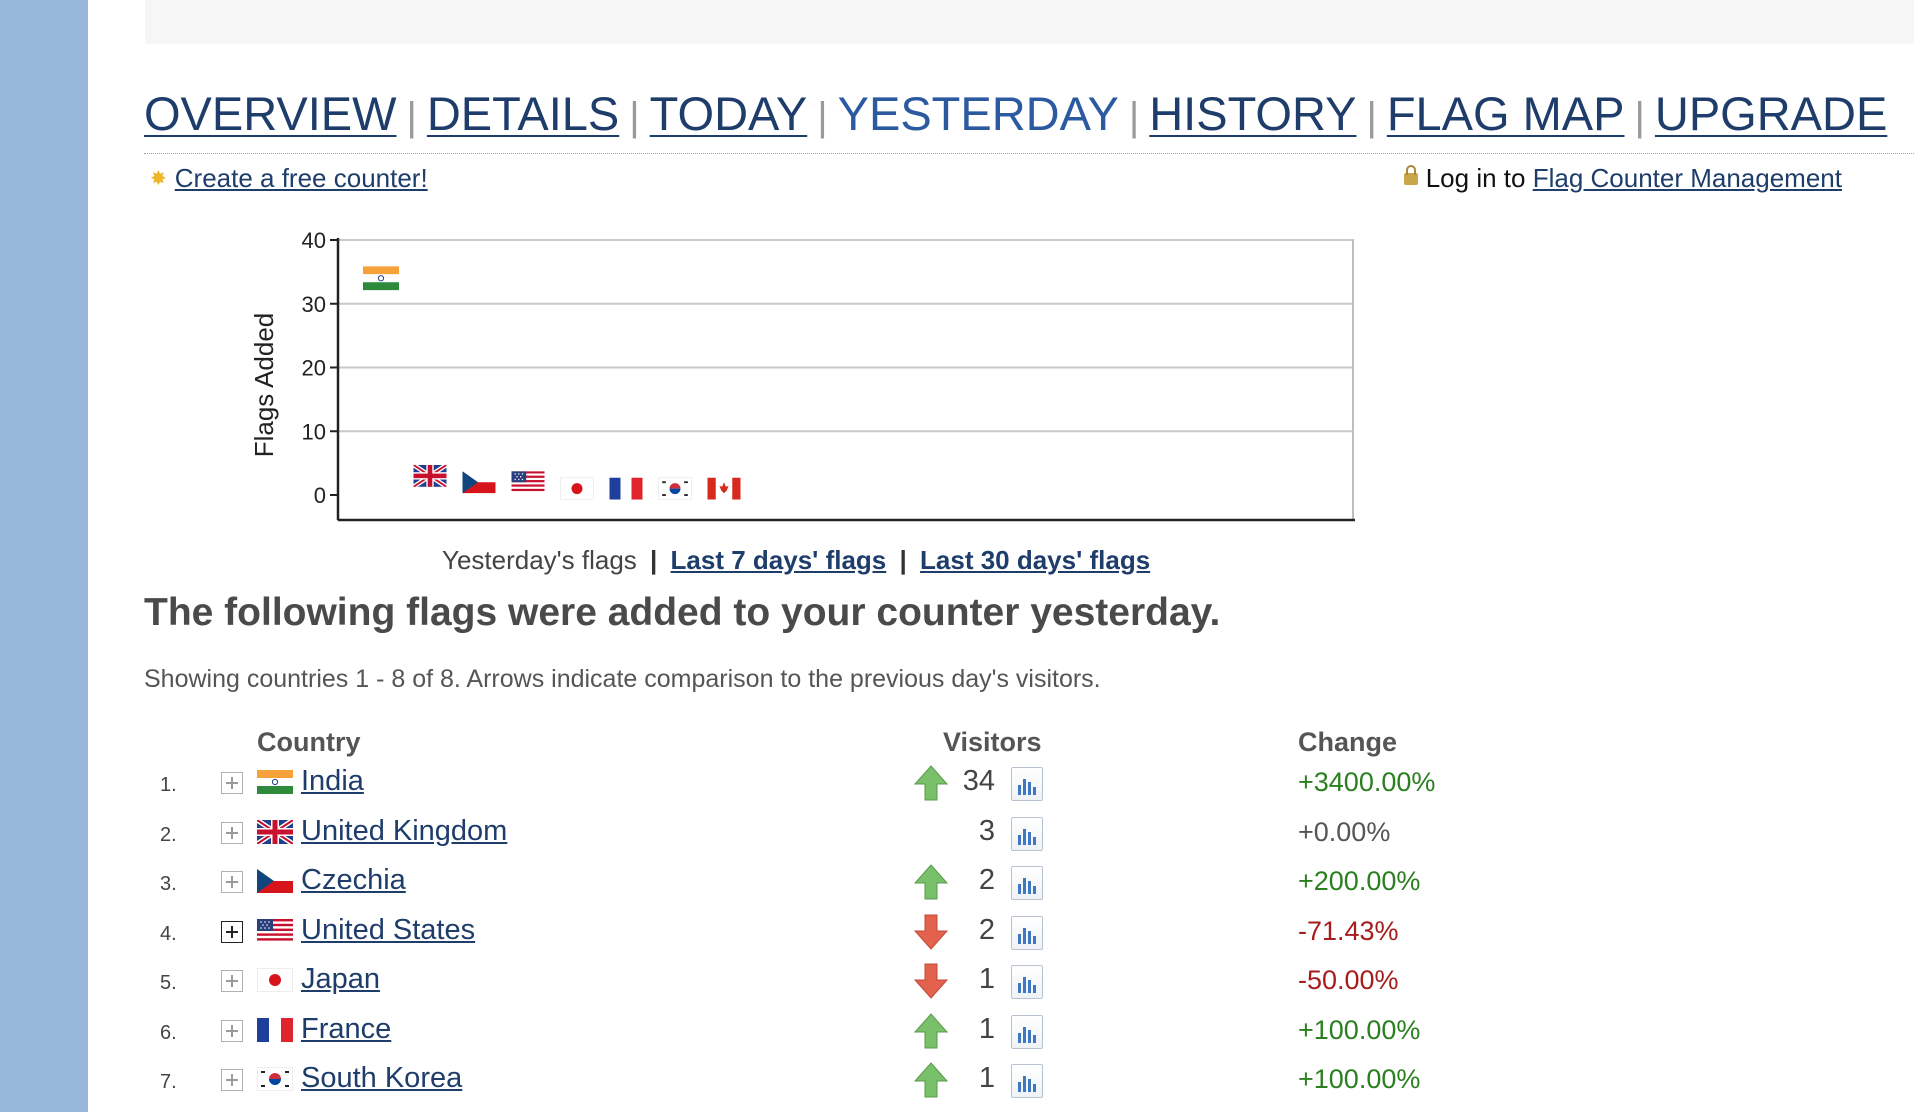 The image size is (1914, 1112). Describe the element at coordinates (168, 1082) in the screenshot. I see `row-rank: 7.` at that location.